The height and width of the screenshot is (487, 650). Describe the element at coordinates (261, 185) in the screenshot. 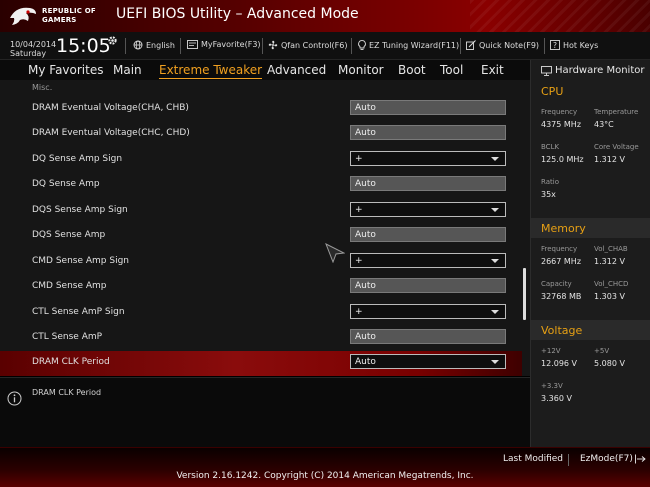

I see `setting-row-dq-sense-amp: DQ Sense Amp Auto` at that location.